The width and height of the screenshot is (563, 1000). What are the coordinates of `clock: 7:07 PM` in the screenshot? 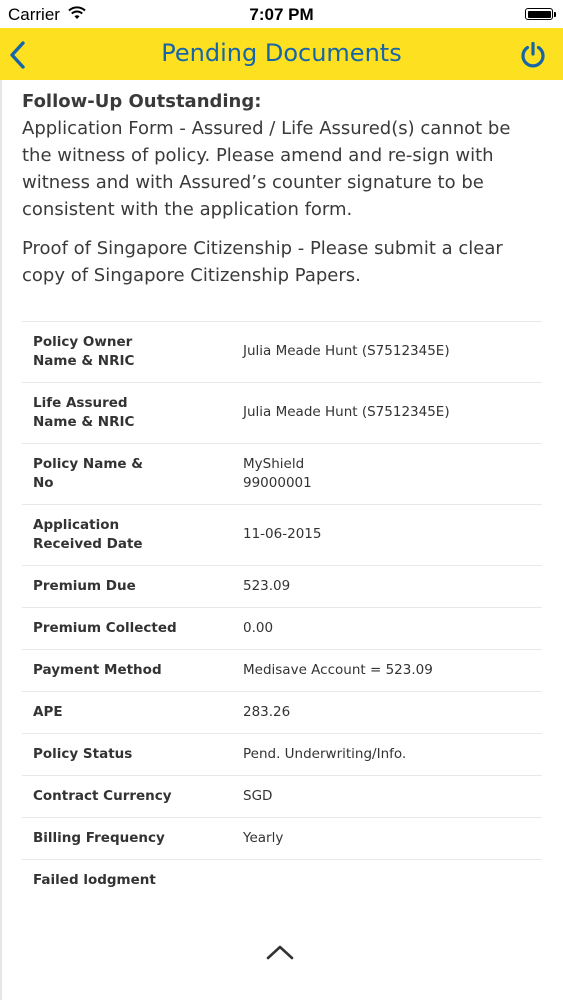 It's located at (281, 14).